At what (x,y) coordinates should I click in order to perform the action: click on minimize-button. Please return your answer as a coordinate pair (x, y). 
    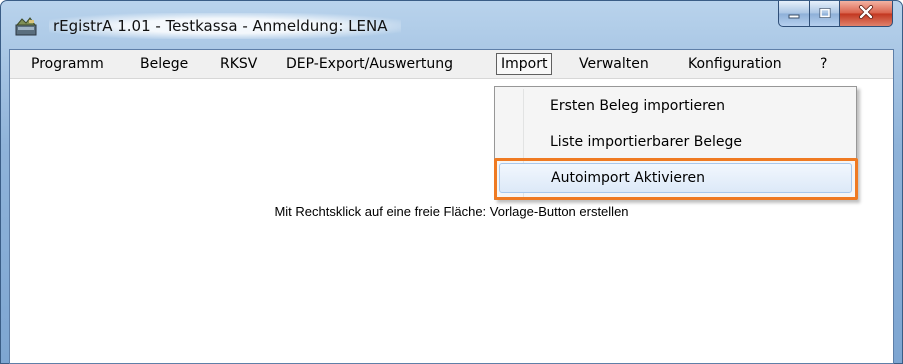
    Looking at the image, I should click on (794, 14).